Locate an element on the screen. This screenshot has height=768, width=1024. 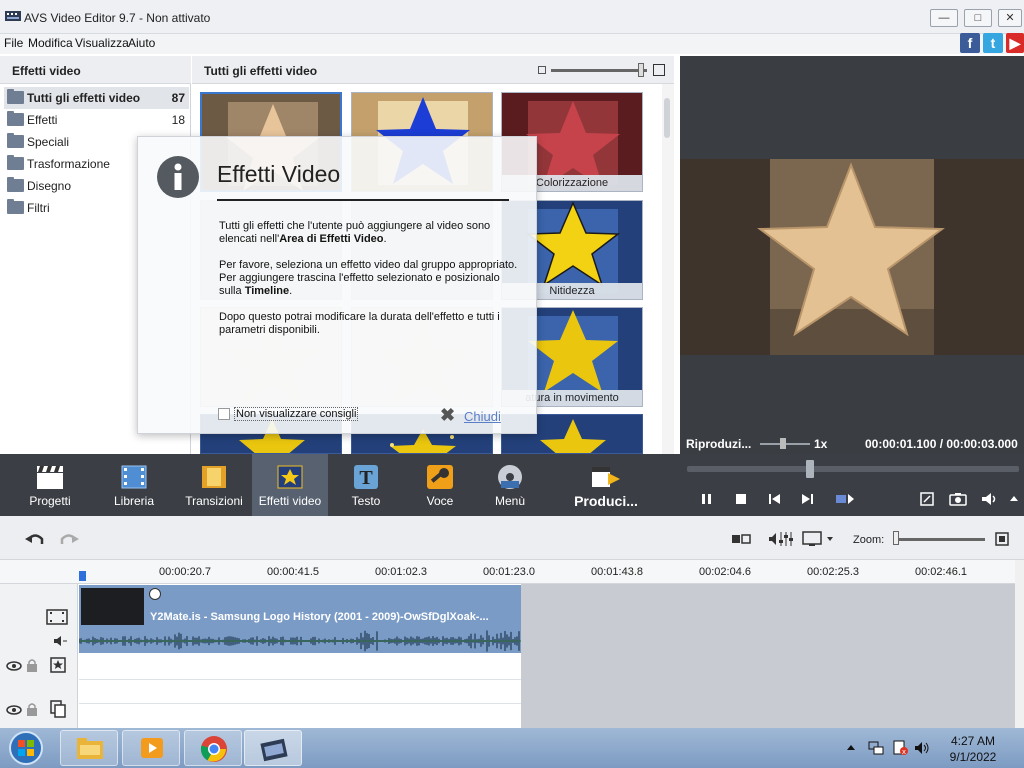
thumb-size-slider is located at coordinates (599, 70).